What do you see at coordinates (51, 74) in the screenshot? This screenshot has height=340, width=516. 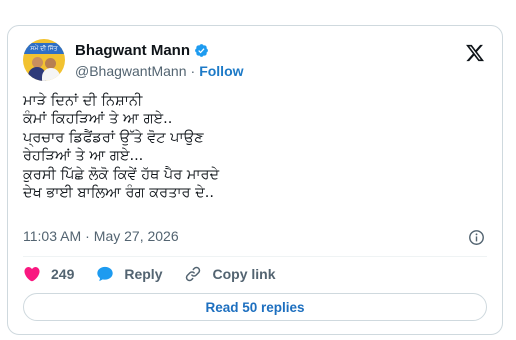 I see `avatar-figure-body` at bounding box center [51, 74].